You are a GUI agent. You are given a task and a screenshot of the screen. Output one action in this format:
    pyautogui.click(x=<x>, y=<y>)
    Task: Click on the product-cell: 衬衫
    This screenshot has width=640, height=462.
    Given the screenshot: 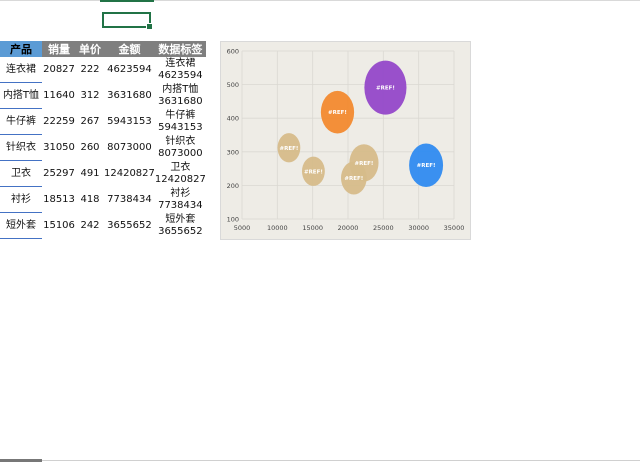 What is the action you would take?
    pyautogui.click(x=21, y=199)
    